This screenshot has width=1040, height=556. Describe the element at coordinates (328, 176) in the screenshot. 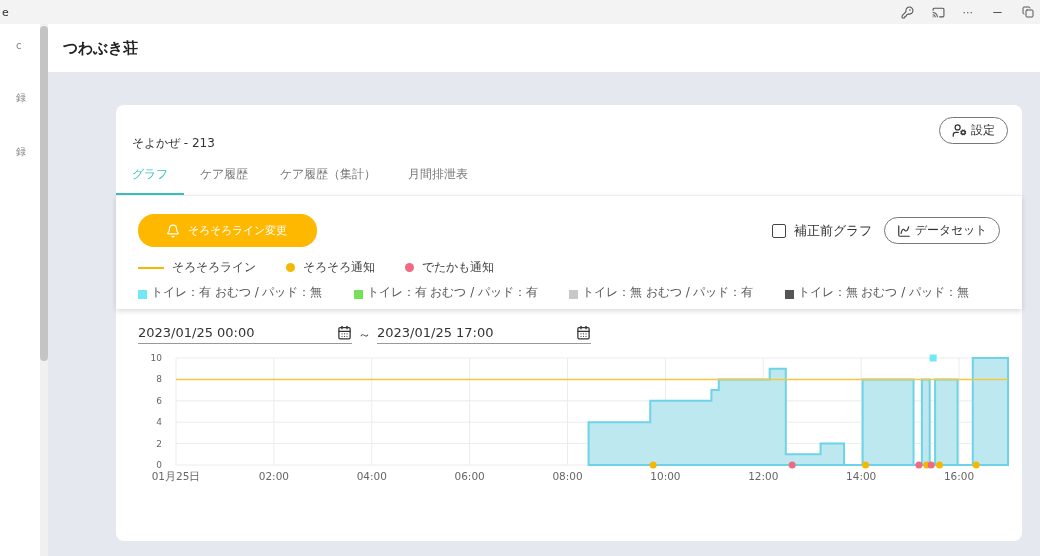

I see `tab: ケア履歴（集計）` at that location.